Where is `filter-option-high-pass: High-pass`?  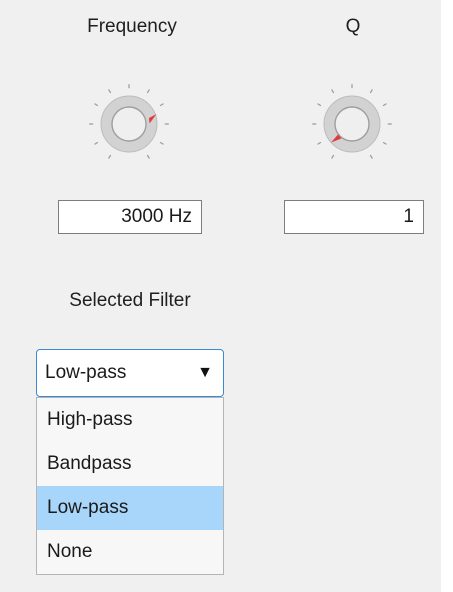 filter-option-high-pass: High-pass is located at coordinates (130, 420).